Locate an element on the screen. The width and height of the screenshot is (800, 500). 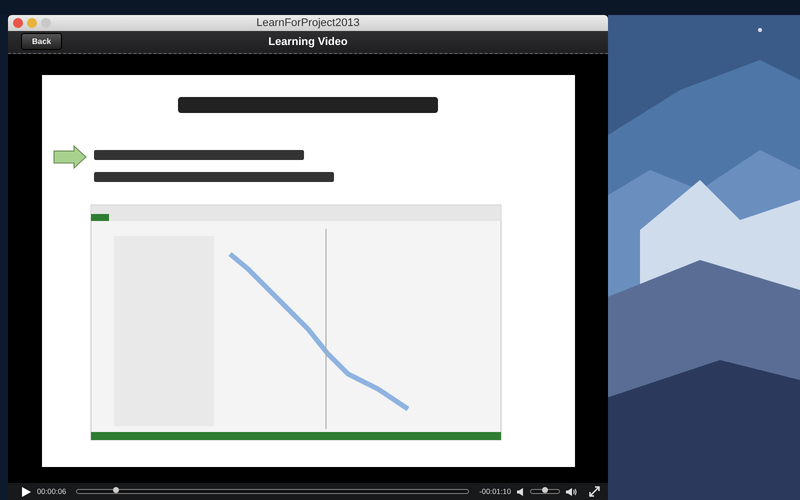
window-title: LearnForProject2013 is located at coordinates (308, 23).